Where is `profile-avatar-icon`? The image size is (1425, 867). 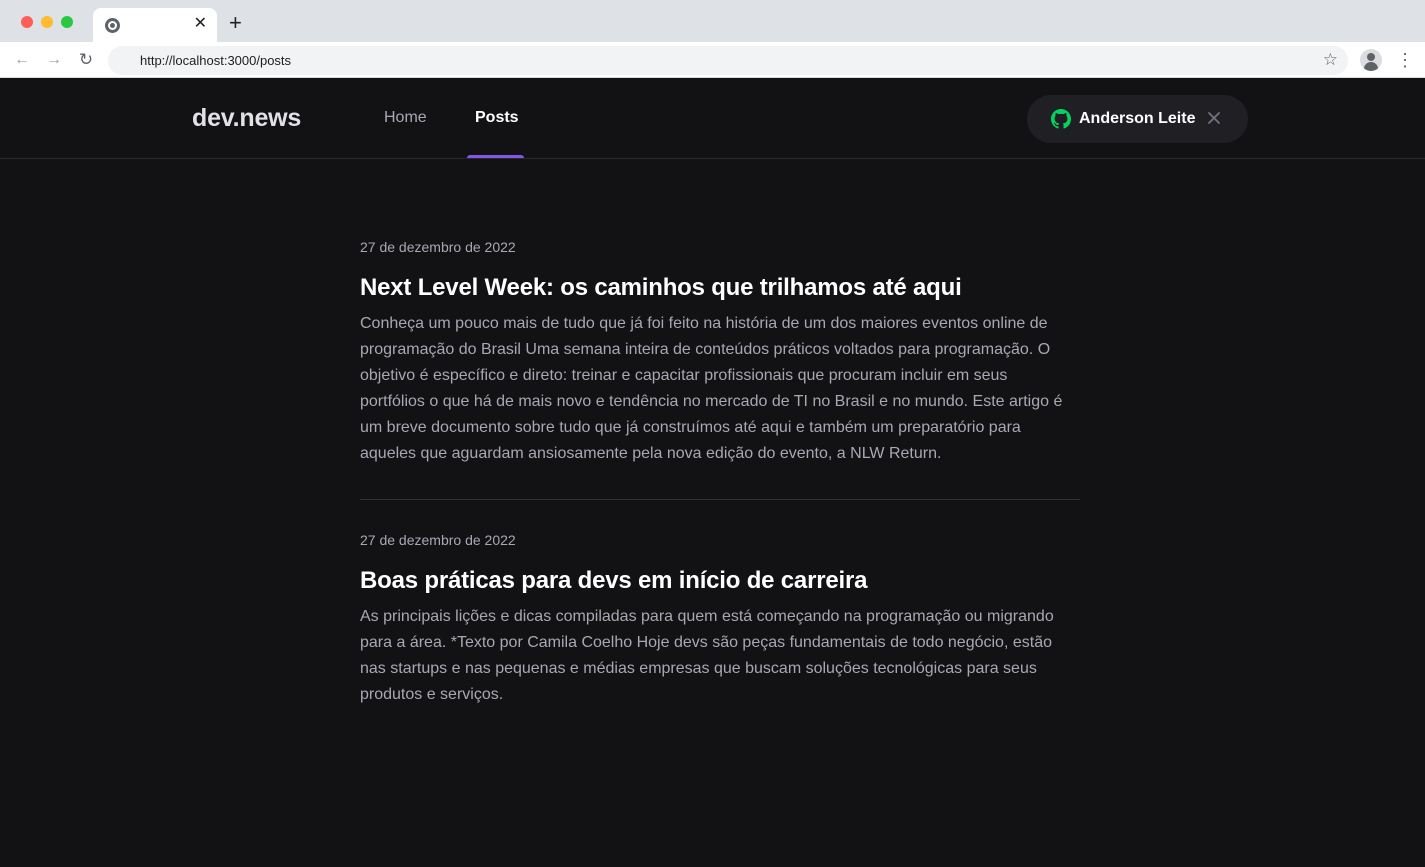 profile-avatar-icon is located at coordinates (1371, 60).